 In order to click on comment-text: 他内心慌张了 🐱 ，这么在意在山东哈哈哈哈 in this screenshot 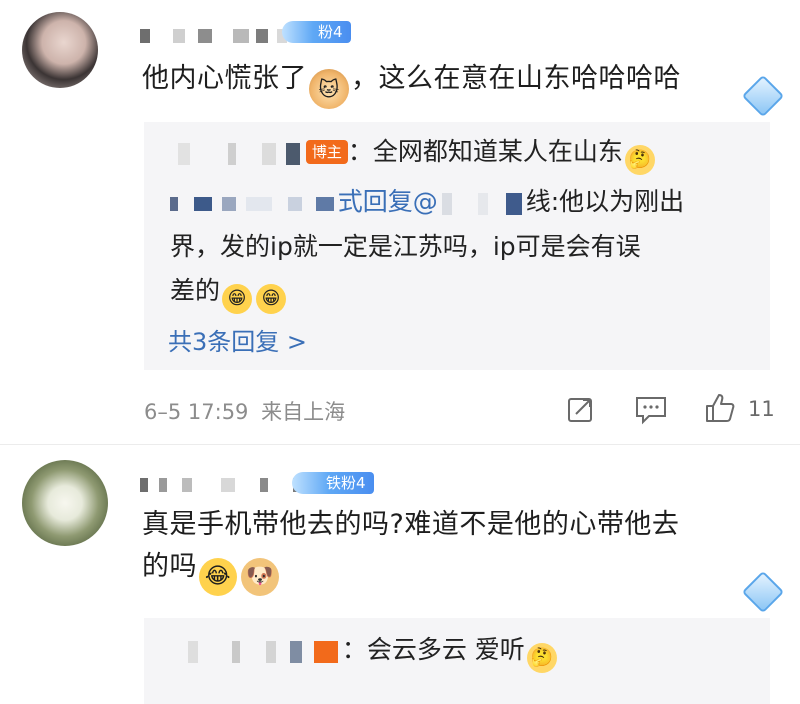, I will do `click(462, 83)`.